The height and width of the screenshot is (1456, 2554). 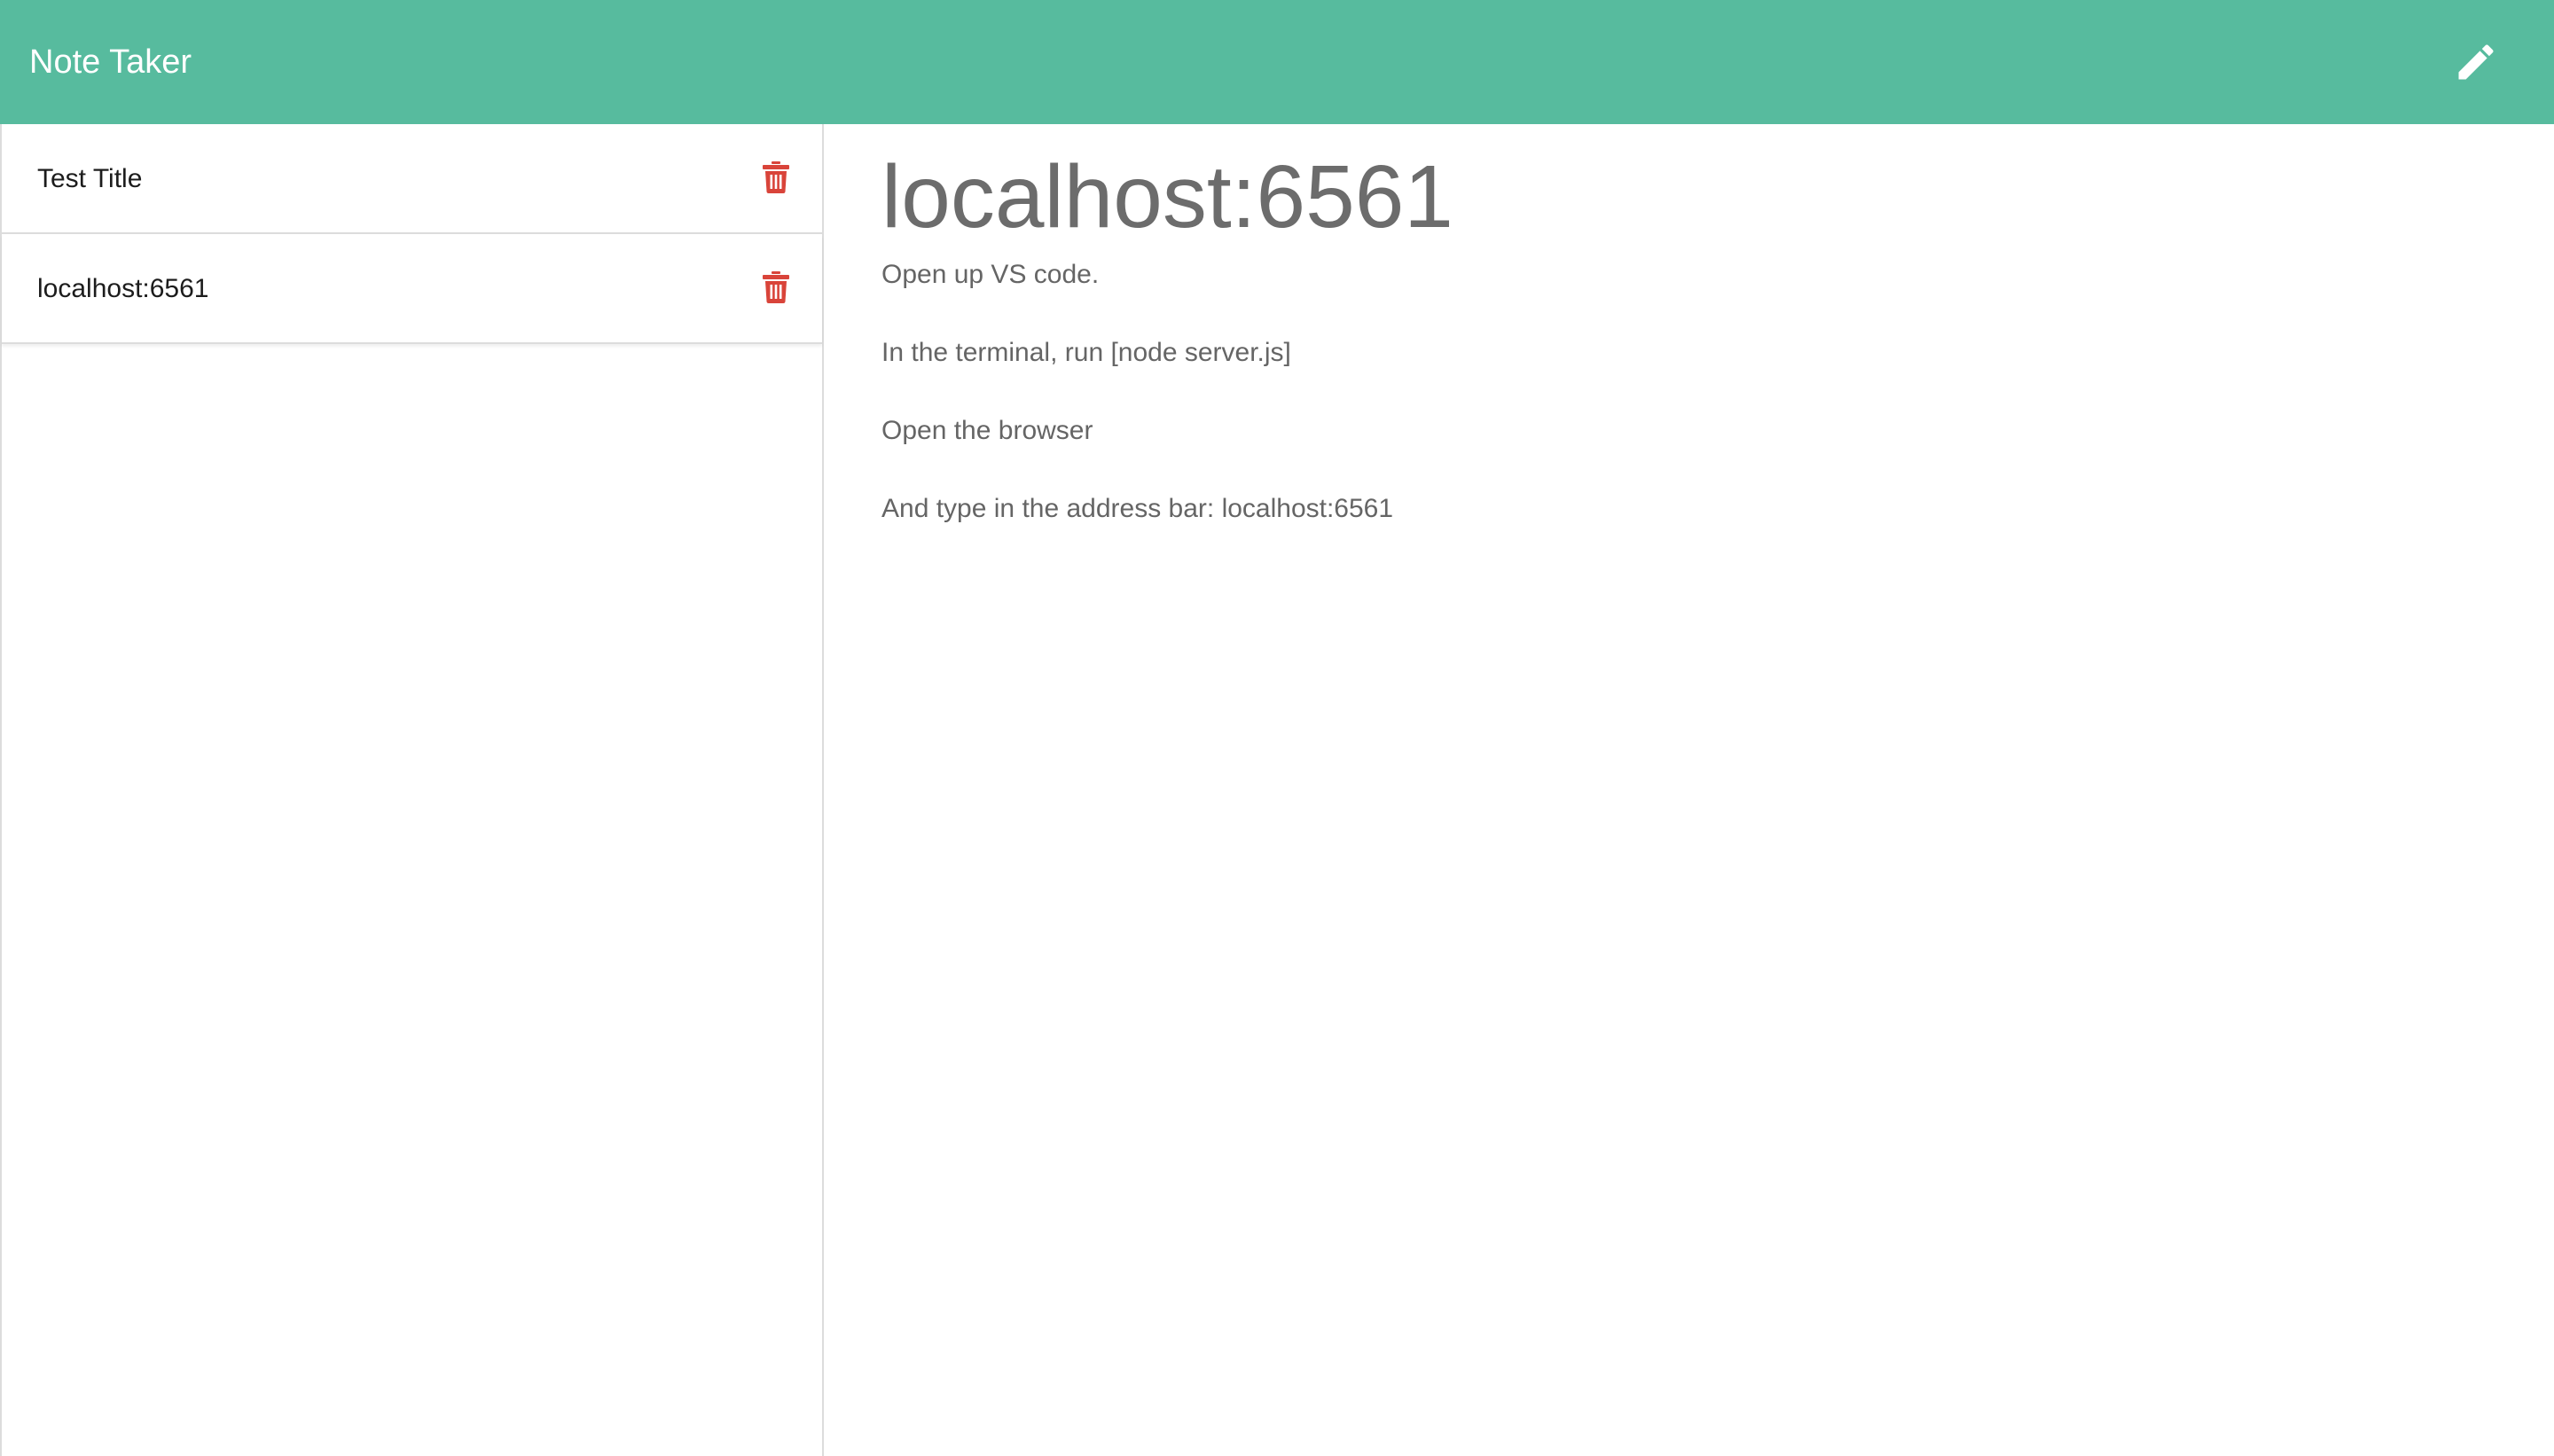 I want to click on note-title-field: localhost:6561, so click(x=1167, y=197).